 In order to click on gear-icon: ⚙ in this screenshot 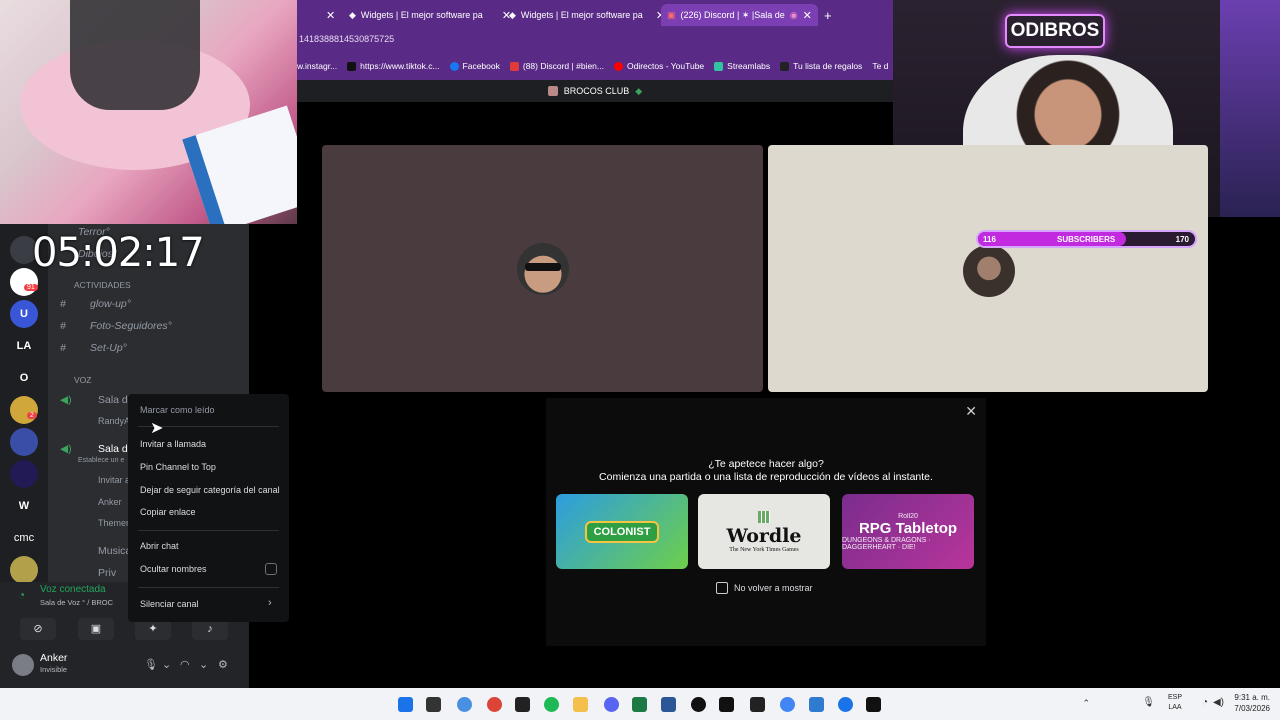, I will do `click(223, 664)`.